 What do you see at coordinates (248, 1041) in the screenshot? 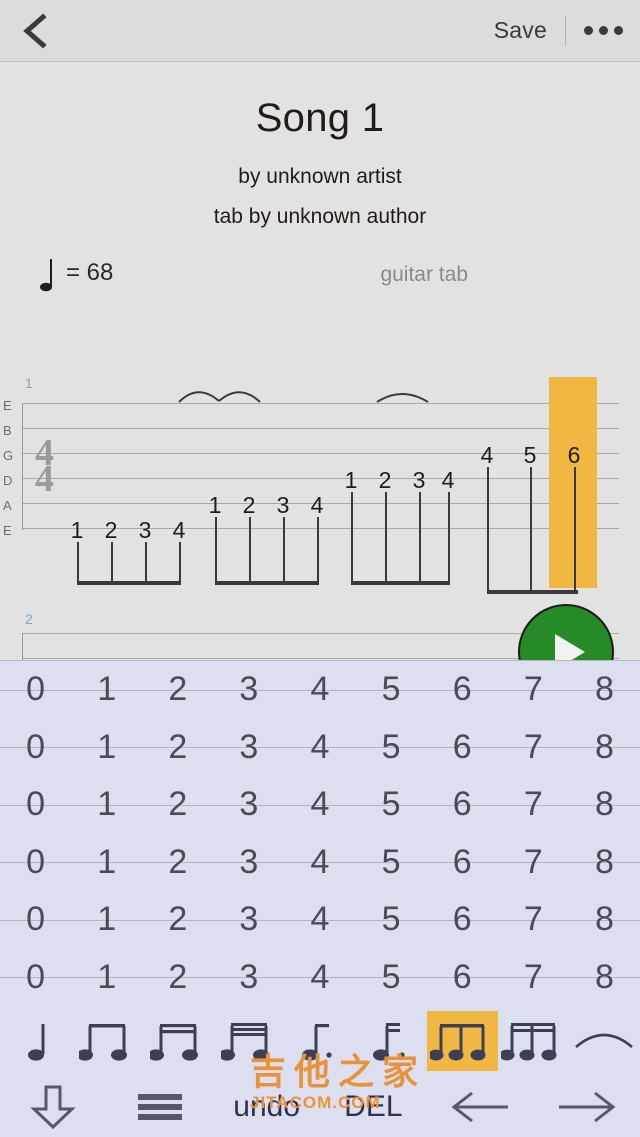
I see `thirtysecond-note-pair-icon` at bounding box center [248, 1041].